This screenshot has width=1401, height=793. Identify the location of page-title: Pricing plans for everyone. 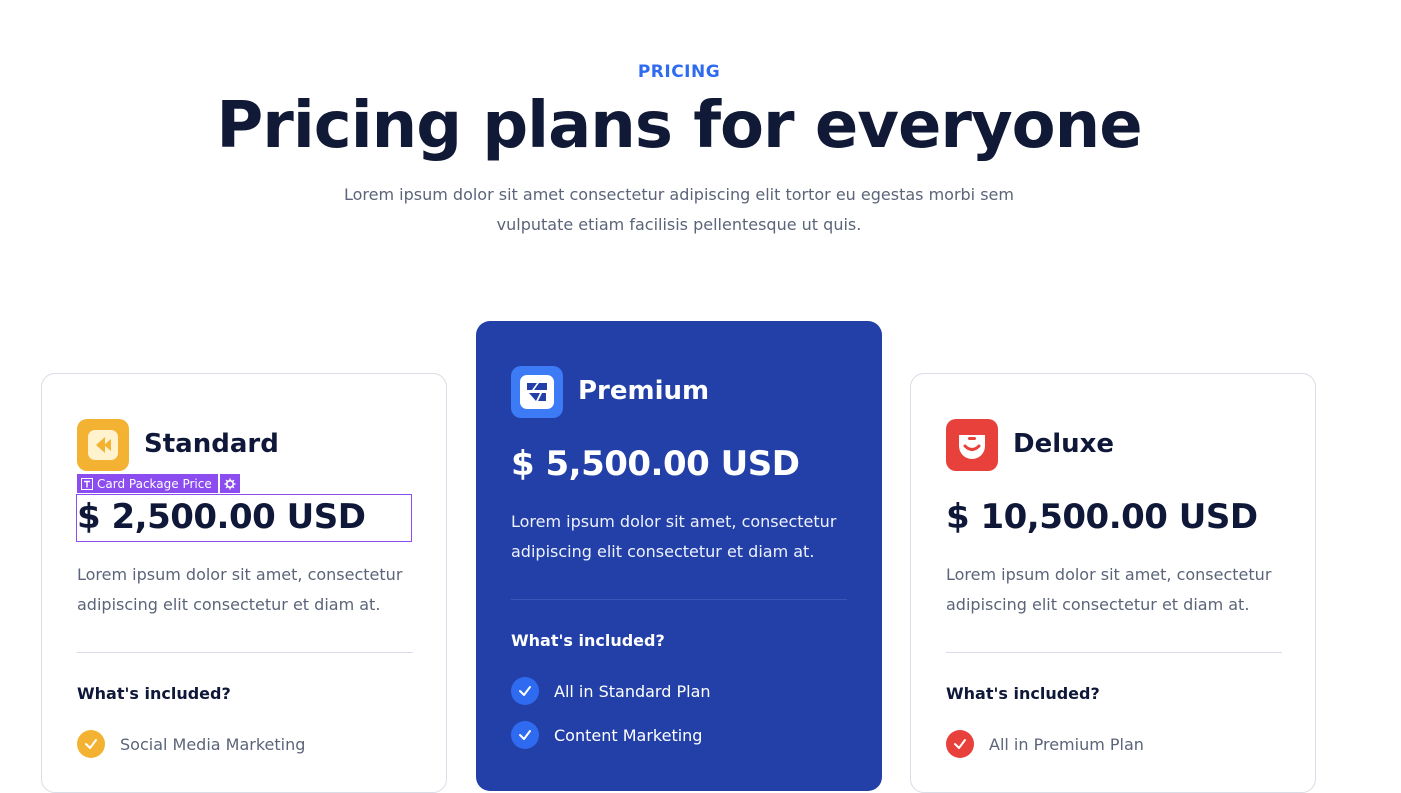
(679, 126).